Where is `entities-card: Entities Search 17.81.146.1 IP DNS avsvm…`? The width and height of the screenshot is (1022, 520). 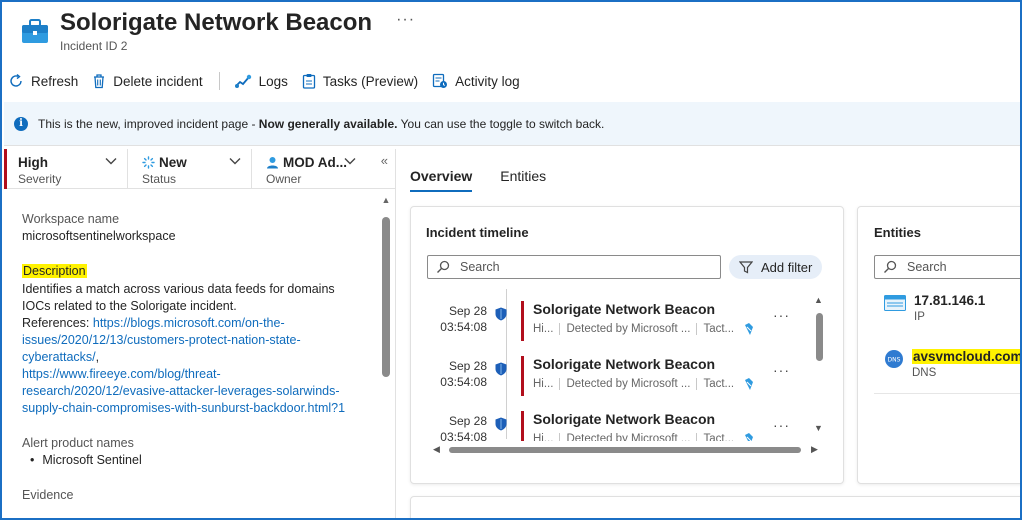
entities-card: Entities Search 17.81.146.1 IP DNS avsvm… is located at coordinates (938, 345).